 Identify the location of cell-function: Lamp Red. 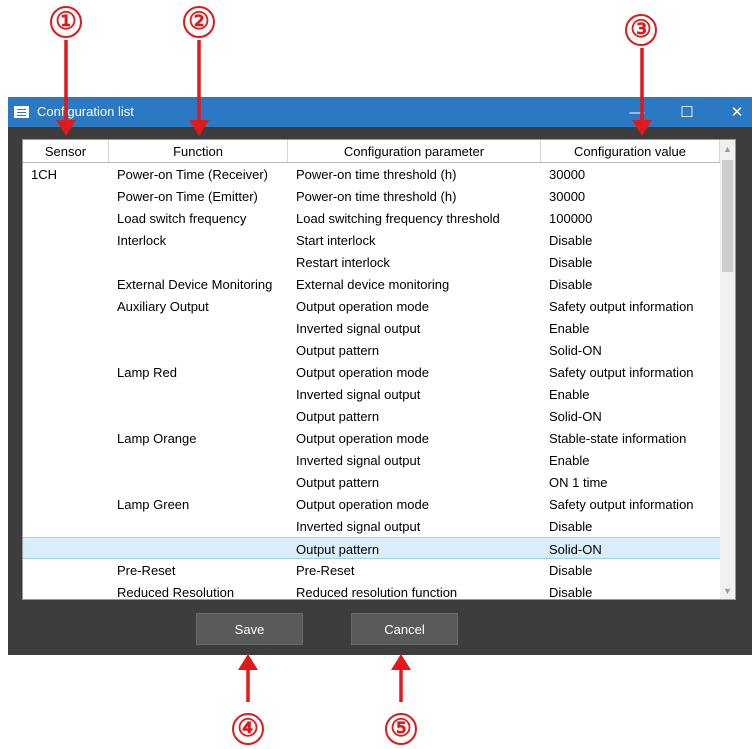
(147, 372).